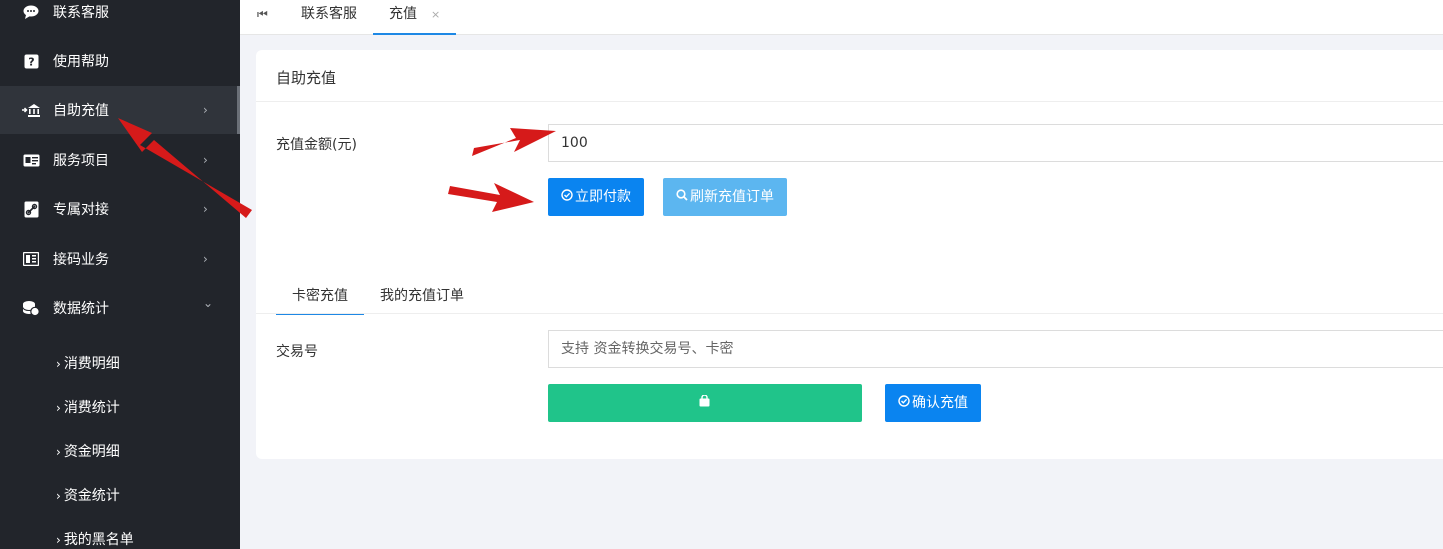 This screenshot has width=1443, height=549. What do you see at coordinates (297, 352) in the screenshot?
I see `trade-no-label: 交易号` at bounding box center [297, 352].